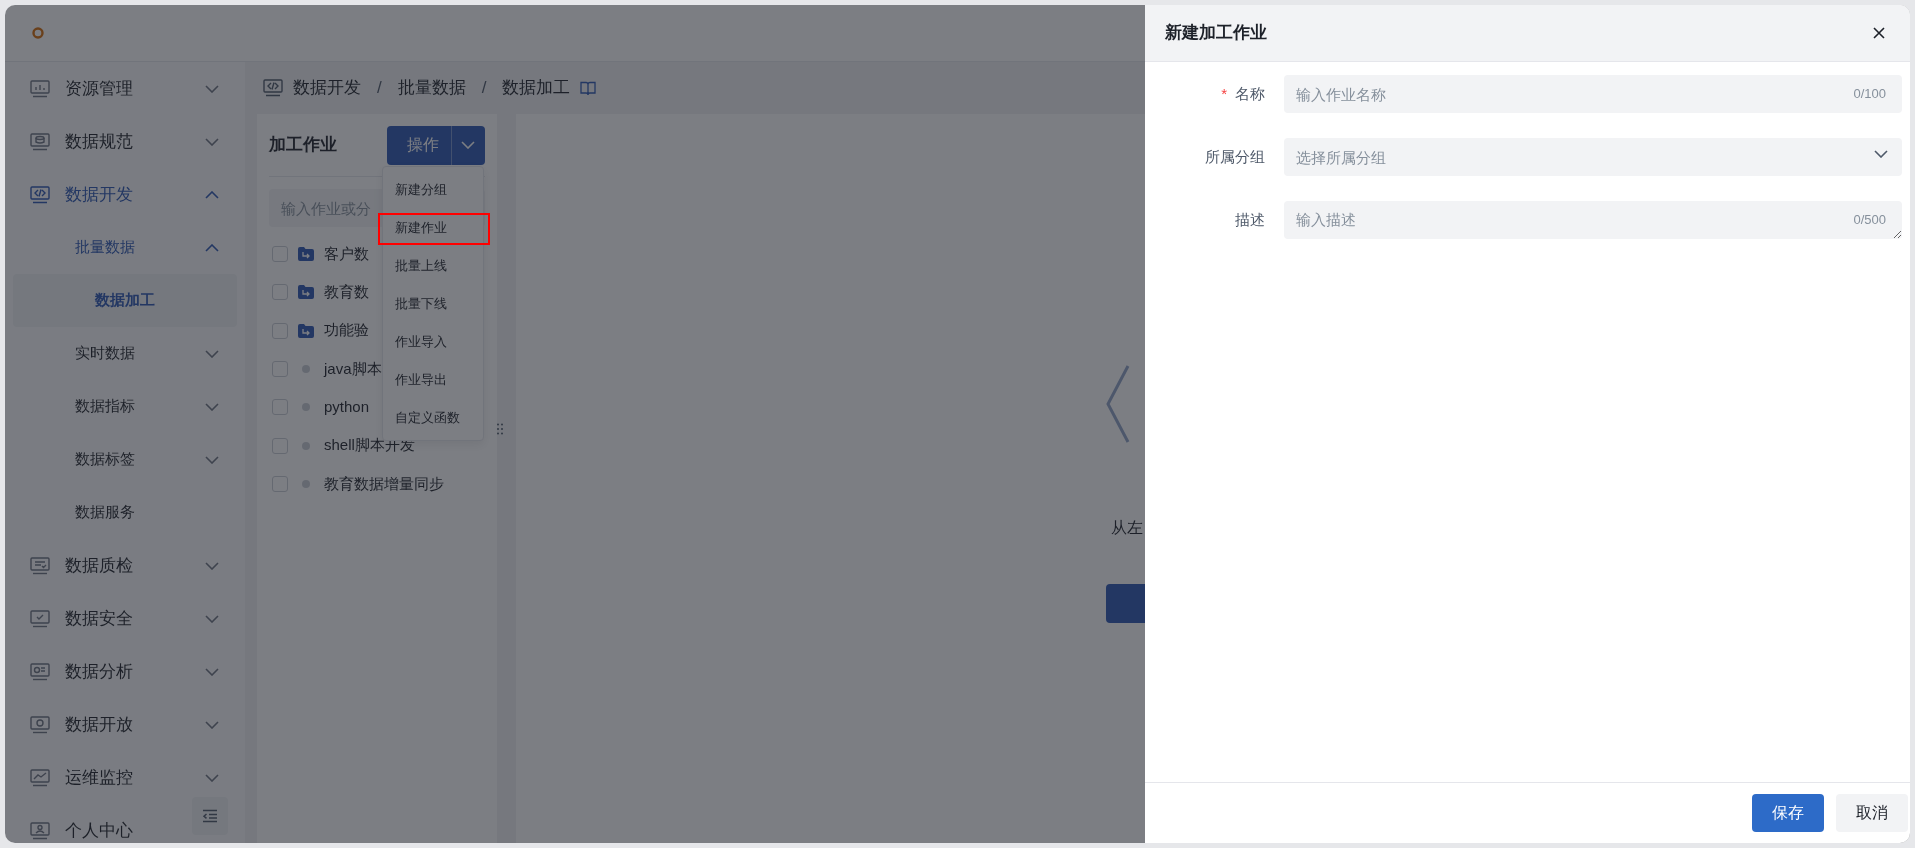 The image size is (1915, 848). Describe the element at coordinates (1593, 157) in the screenshot. I see `select-field: 选择所属分组` at that location.